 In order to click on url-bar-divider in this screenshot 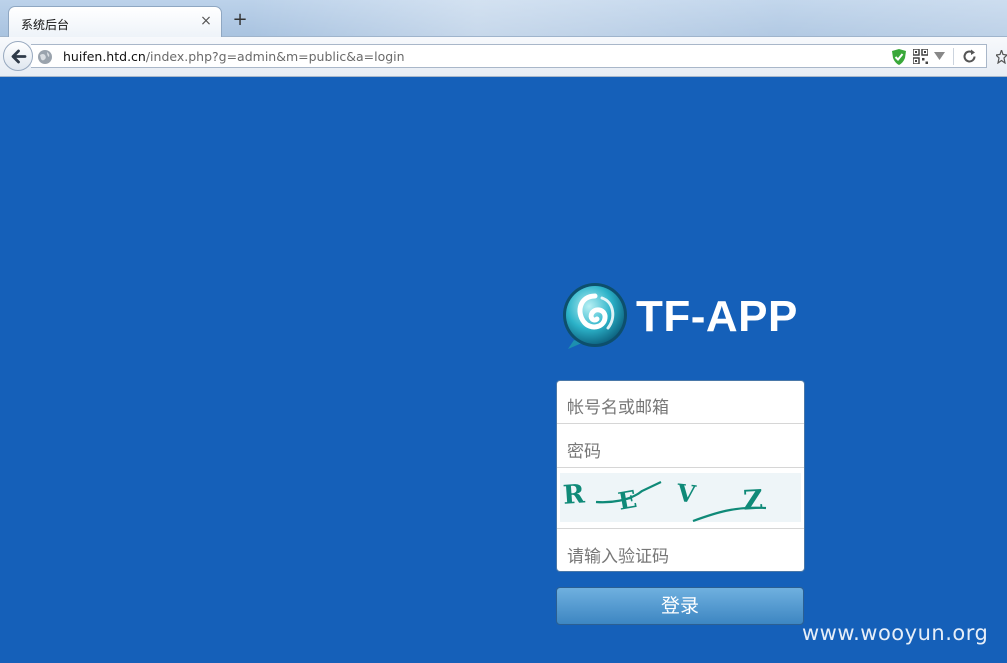, I will do `click(953, 56)`.